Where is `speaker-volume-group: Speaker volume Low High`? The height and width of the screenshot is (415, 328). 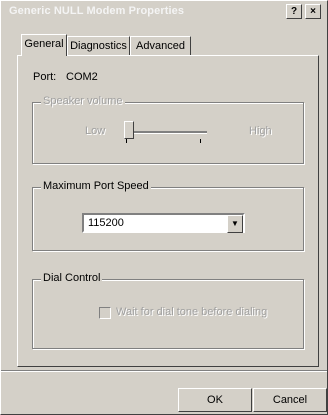
speaker-volume-group: Speaker volume Low High is located at coordinates (168, 129).